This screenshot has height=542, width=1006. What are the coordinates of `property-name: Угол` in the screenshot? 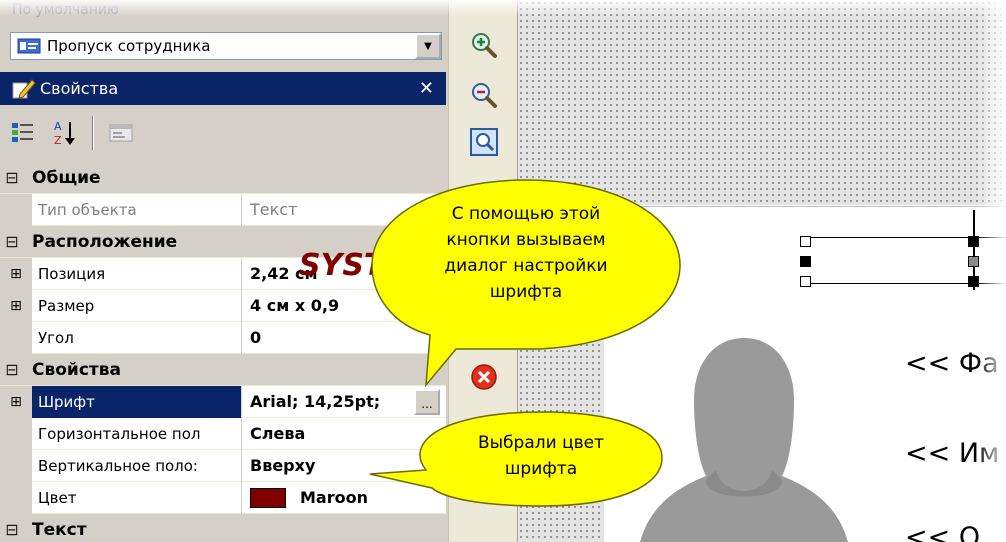 It's located at (137, 337).